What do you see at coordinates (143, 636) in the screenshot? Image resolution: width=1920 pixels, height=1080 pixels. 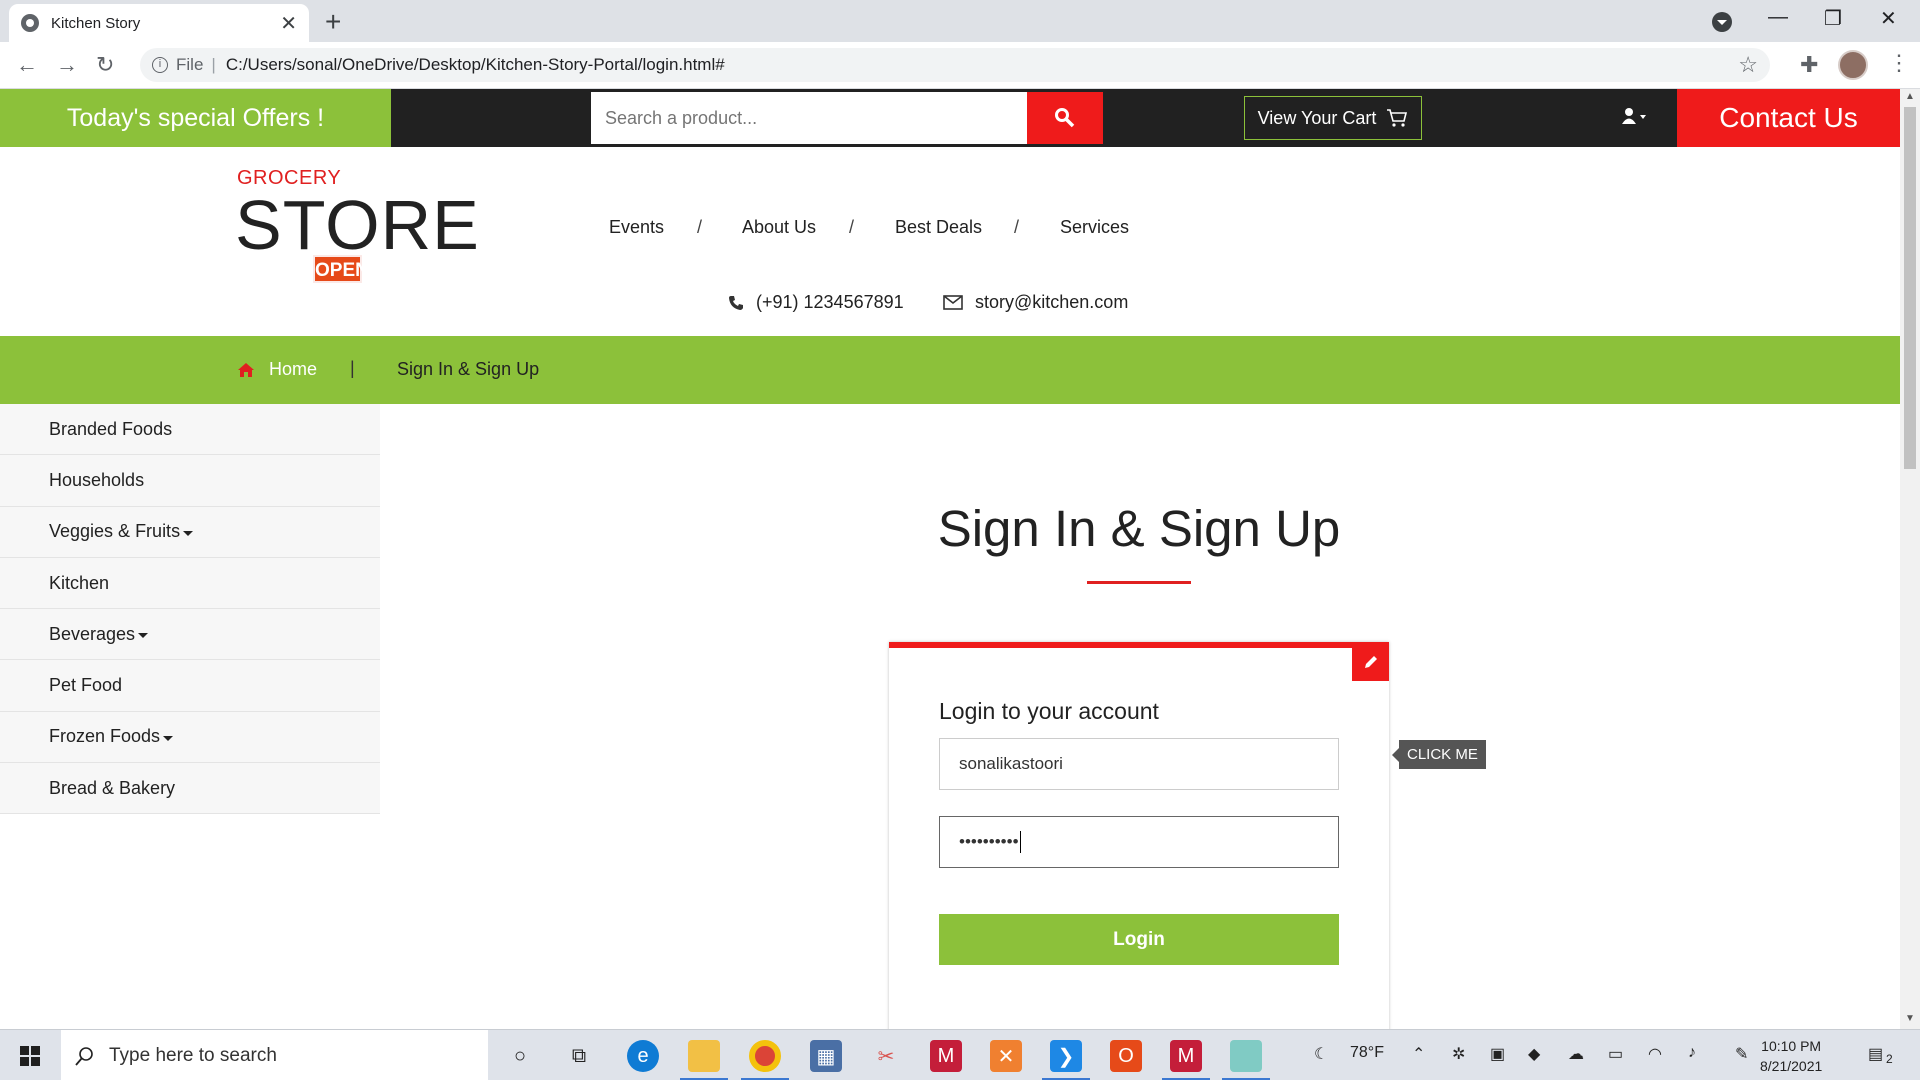 I see `caret-down-icon` at bounding box center [143, 636].